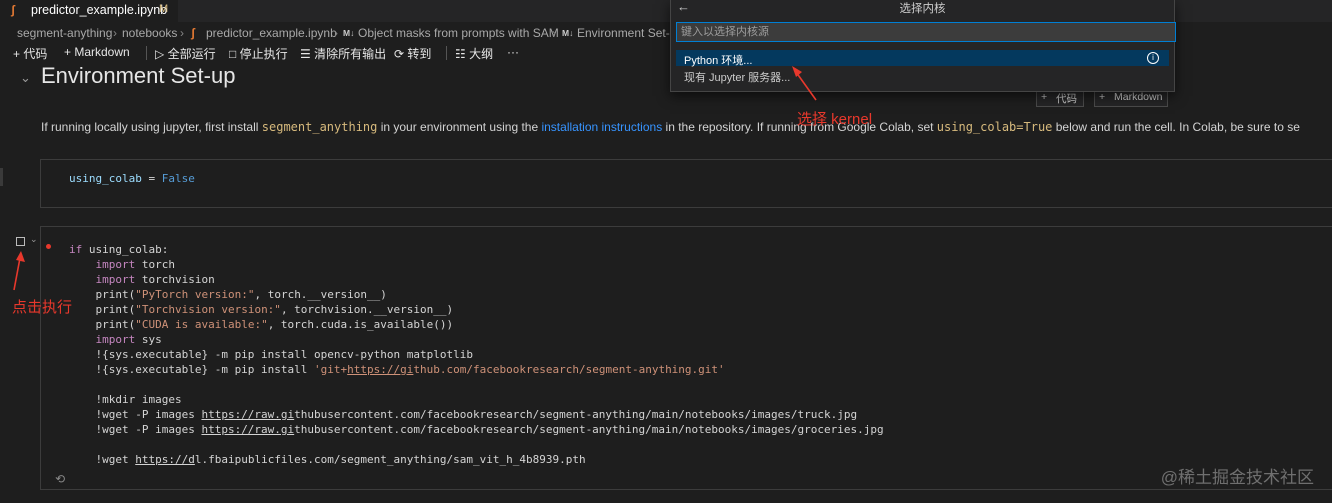 This screenshot has width=1332, height=503. I want to click on annotation-click-run: 点击执行, so click(42, 307).